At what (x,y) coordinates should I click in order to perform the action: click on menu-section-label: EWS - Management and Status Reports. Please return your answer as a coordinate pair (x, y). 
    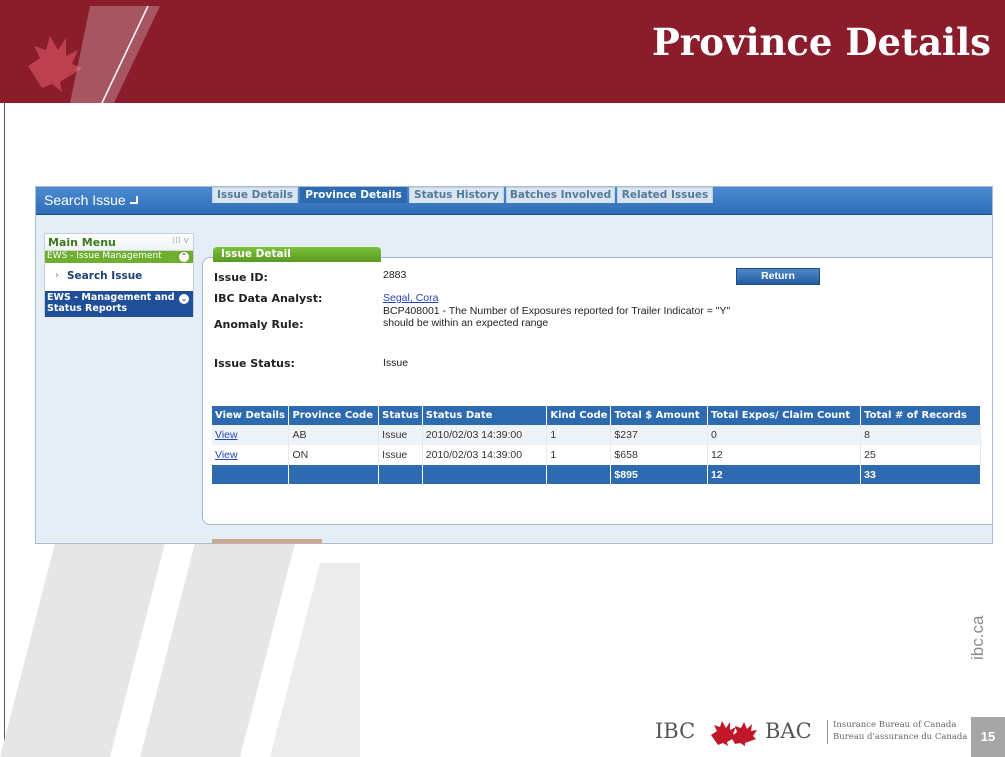
    Looking at the image, I should click on (111, 303).